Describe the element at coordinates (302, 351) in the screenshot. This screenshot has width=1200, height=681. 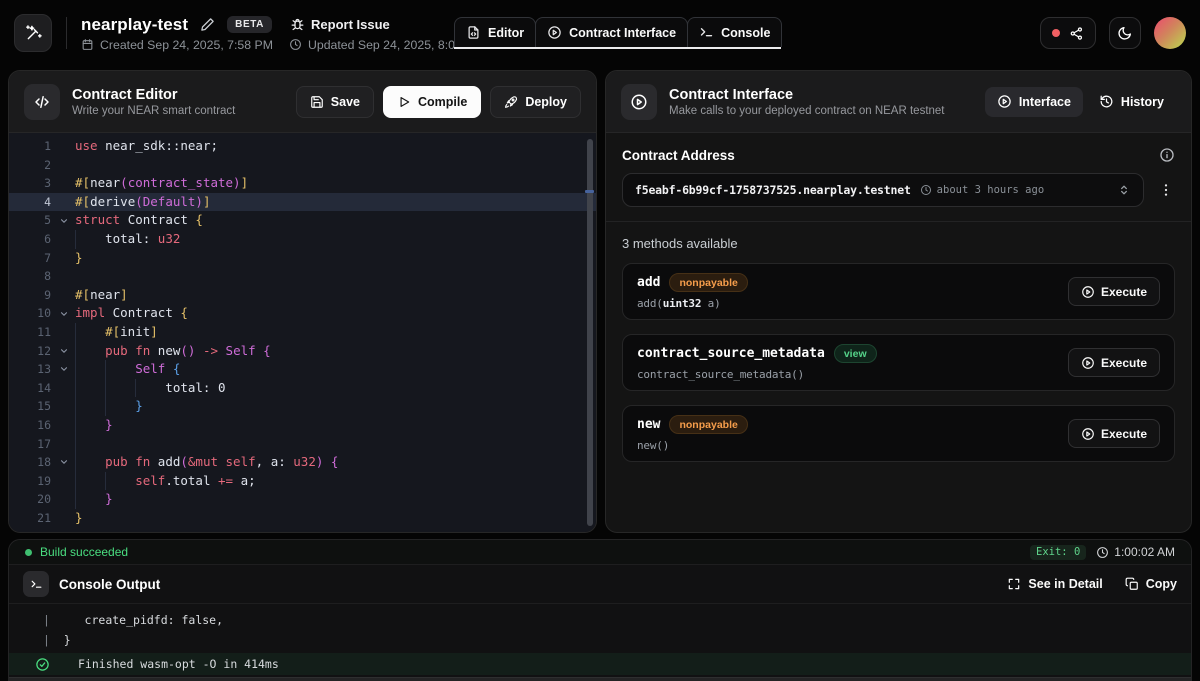
I see `code-line-12: 12 pub fn new() -> Self {` at that location.